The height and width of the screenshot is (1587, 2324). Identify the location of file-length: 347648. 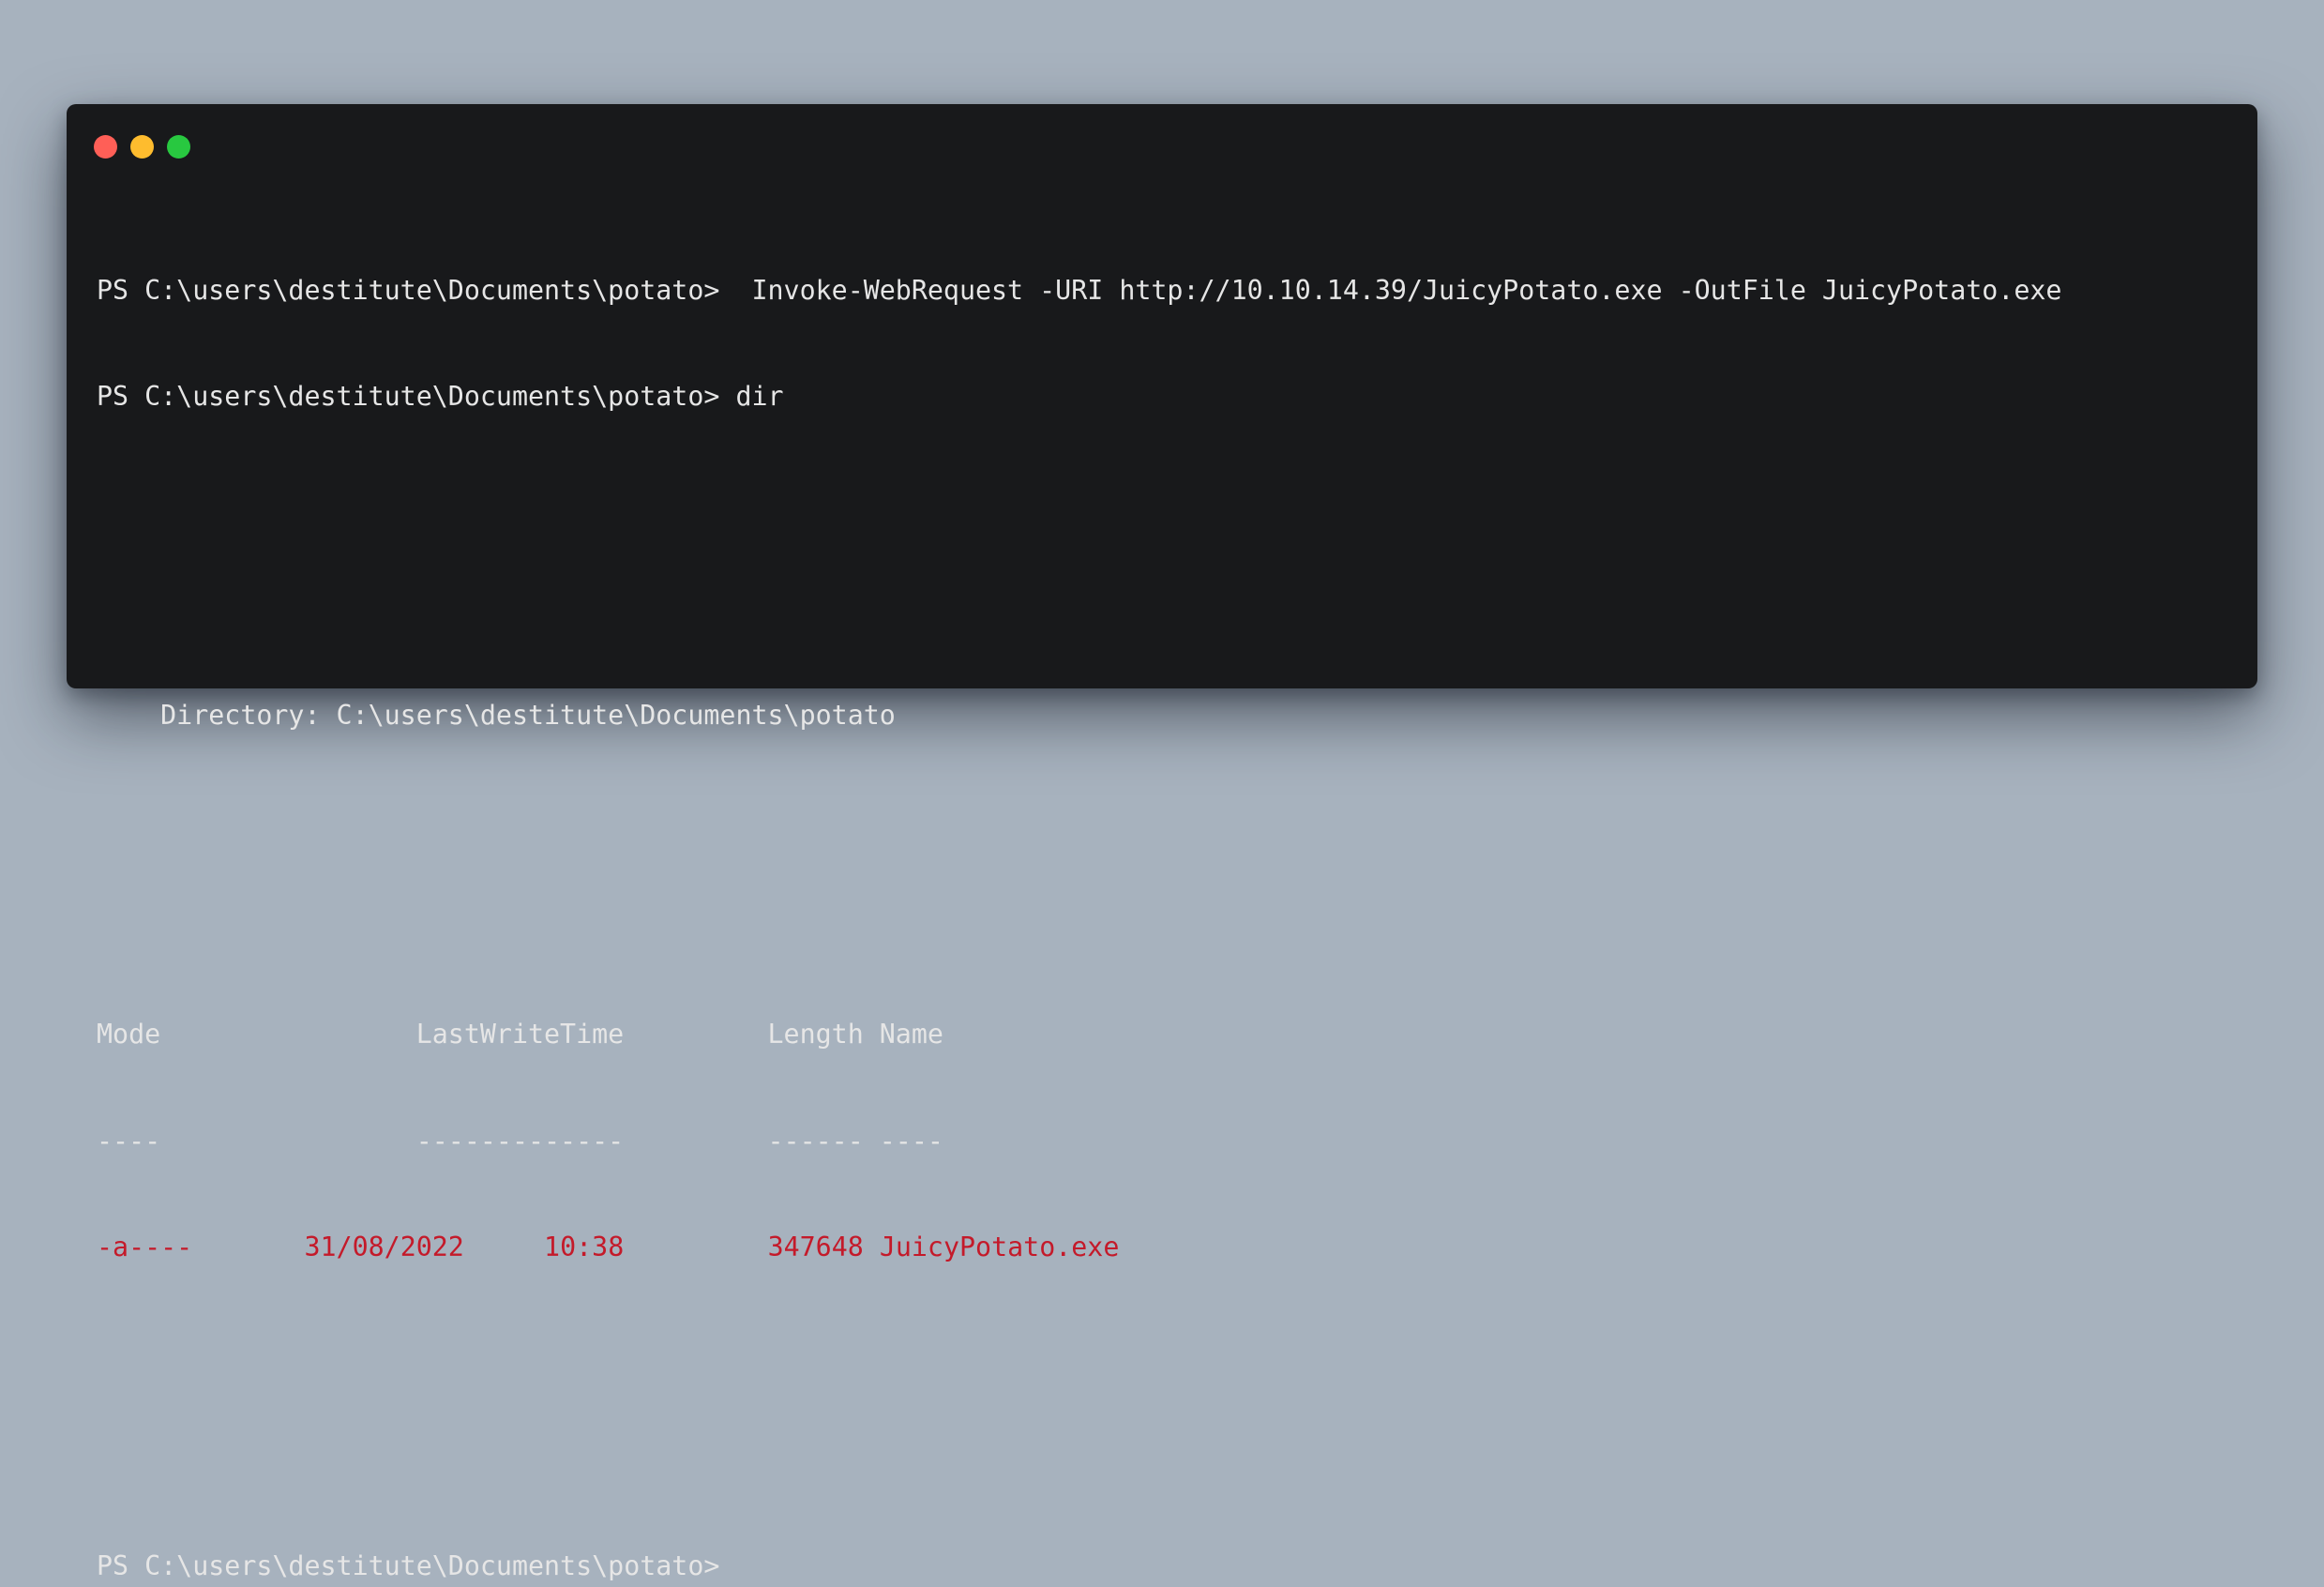
(815, 1247).